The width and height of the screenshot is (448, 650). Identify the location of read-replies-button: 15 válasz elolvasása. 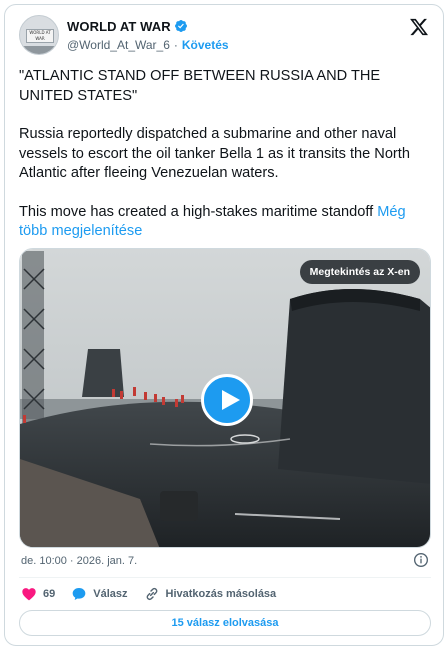
(225, 623).